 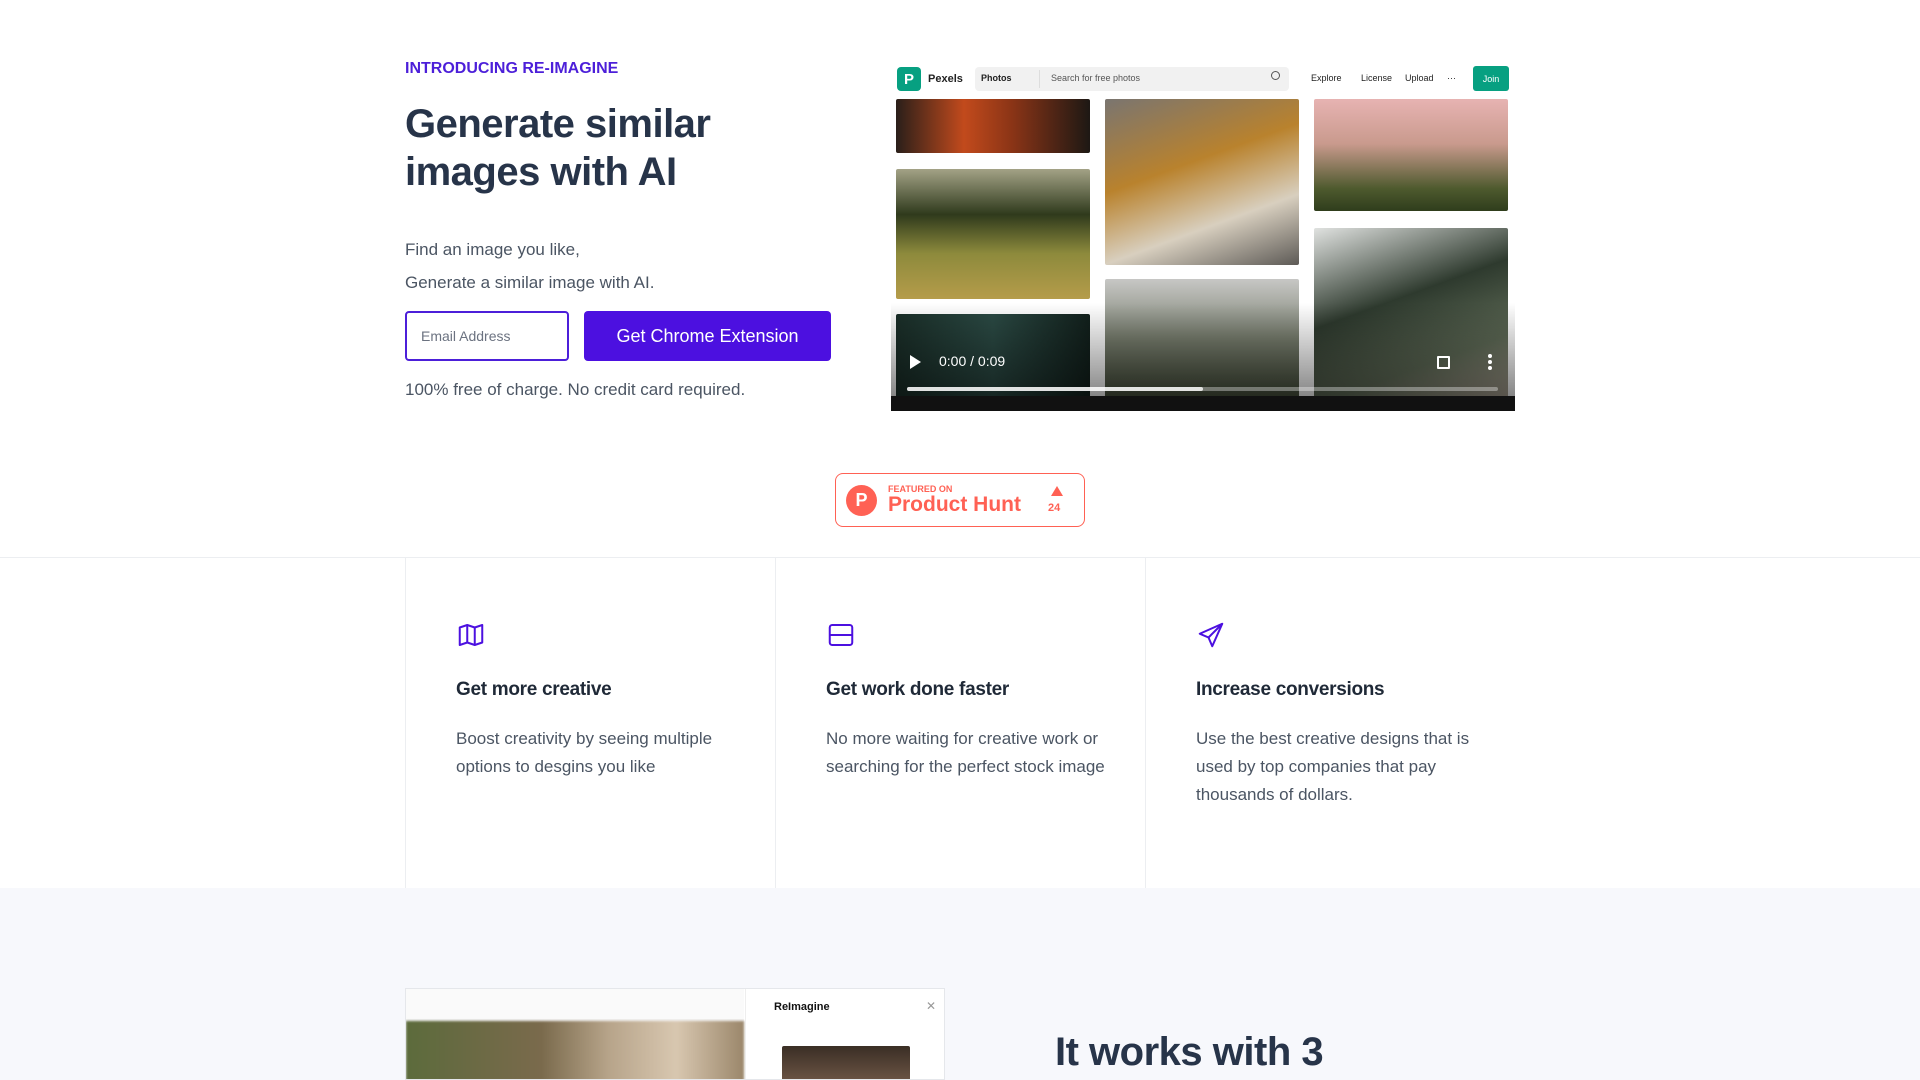 I want to click on signup-form: Get Chrome Extension, so click(x=618, y=336).